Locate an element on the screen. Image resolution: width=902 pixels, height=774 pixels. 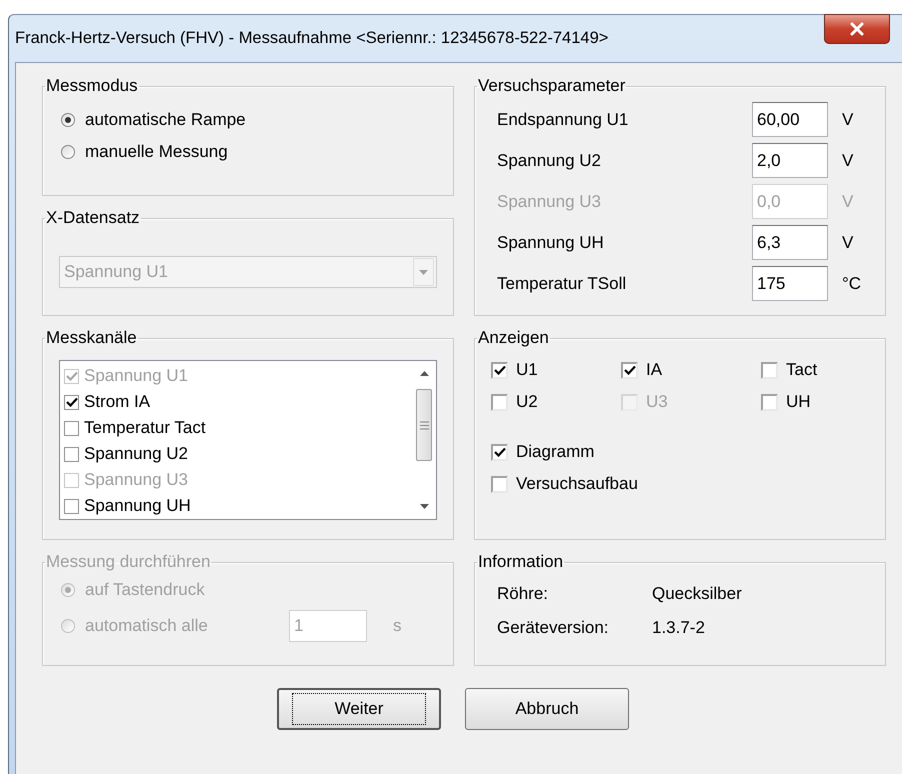
checkbox-label: U3 is located at coordinates (657, 402).